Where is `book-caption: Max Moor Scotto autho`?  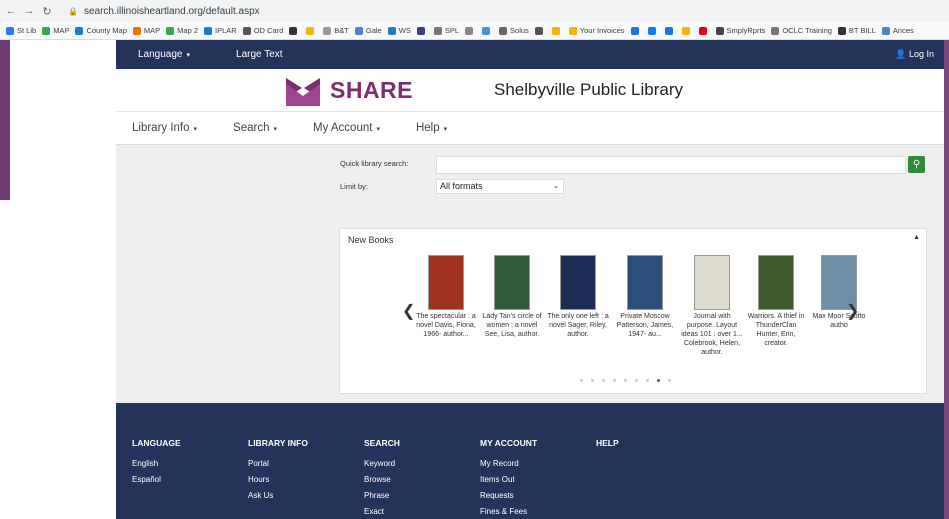
book-caption: Max Moor Scotto autho is located at coordinates (839, 321).